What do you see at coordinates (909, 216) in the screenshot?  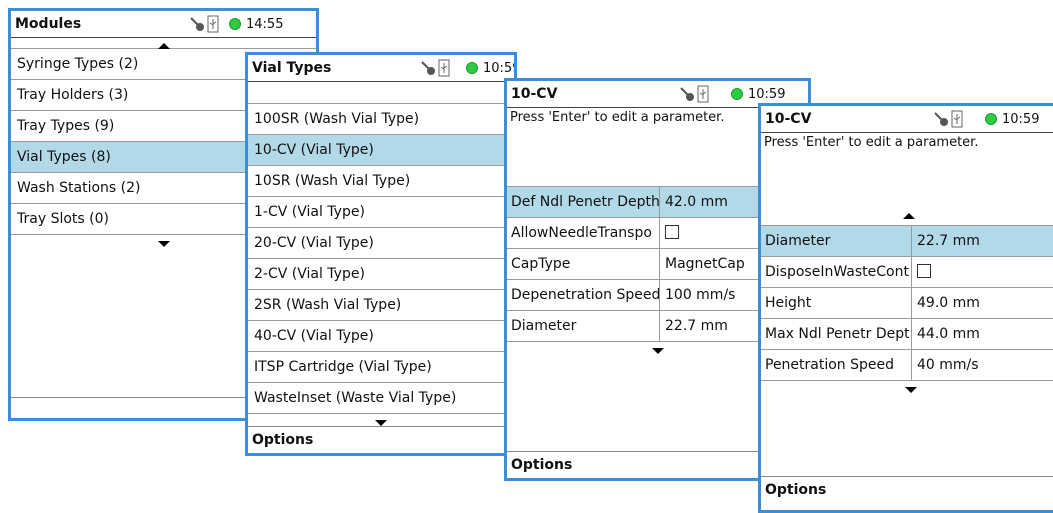 I see `scroll-up-arrow-icon` at bounding box center [909, 216].